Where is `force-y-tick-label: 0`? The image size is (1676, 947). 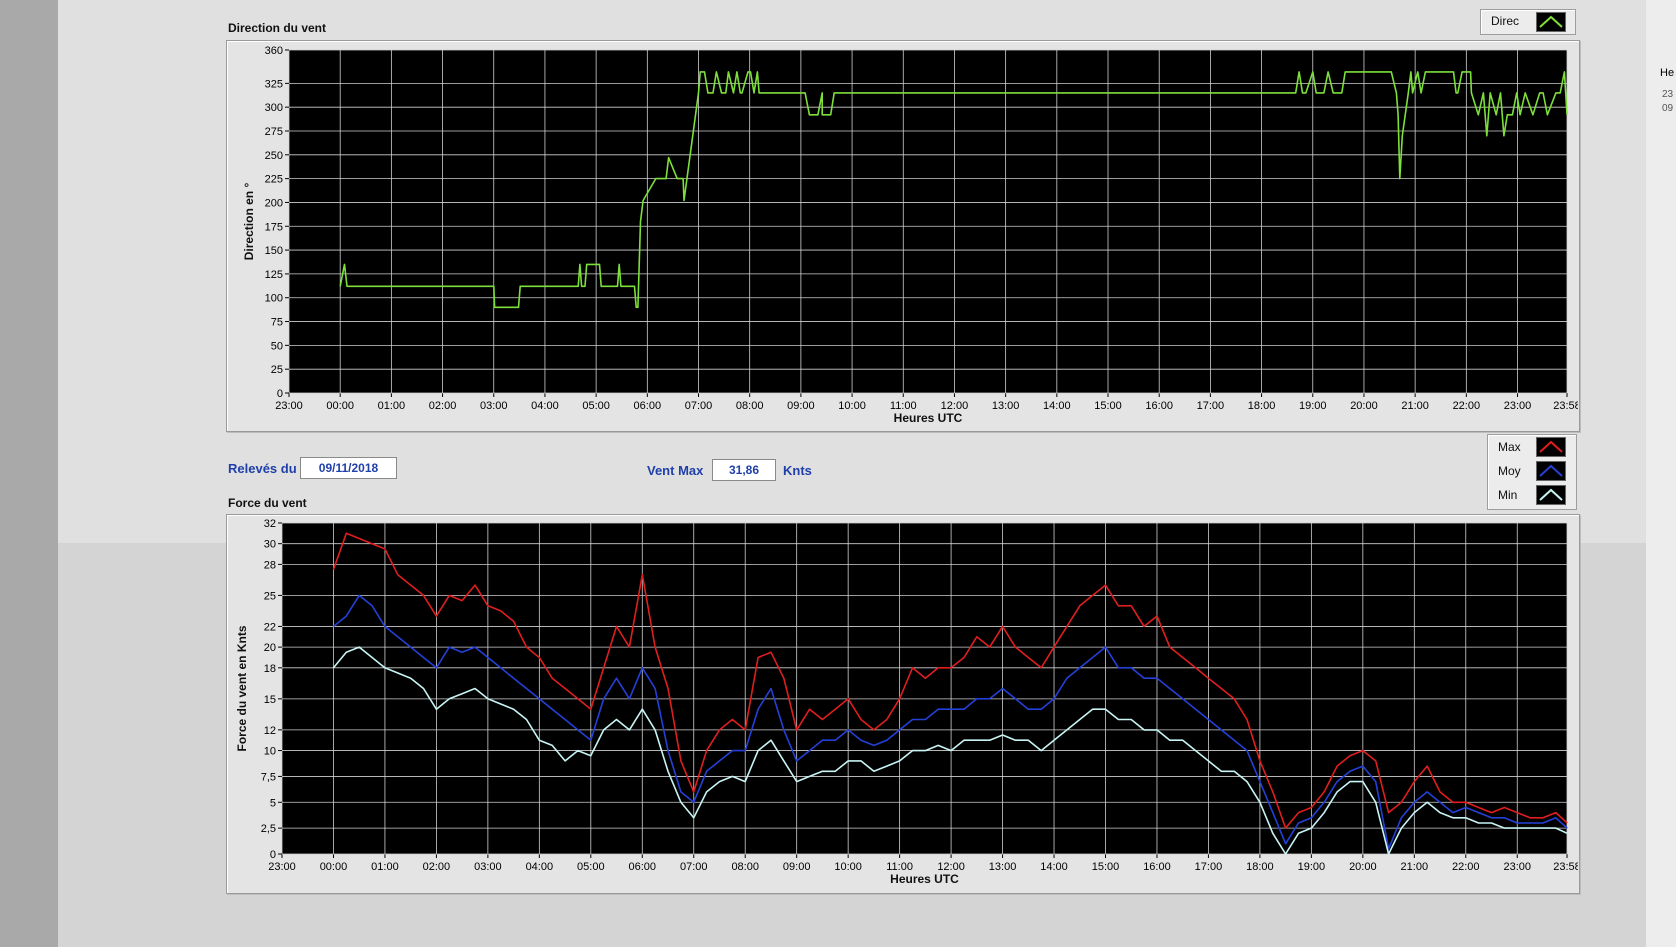 force-y-tick-label: 0 is located at coordinates (273, 855).